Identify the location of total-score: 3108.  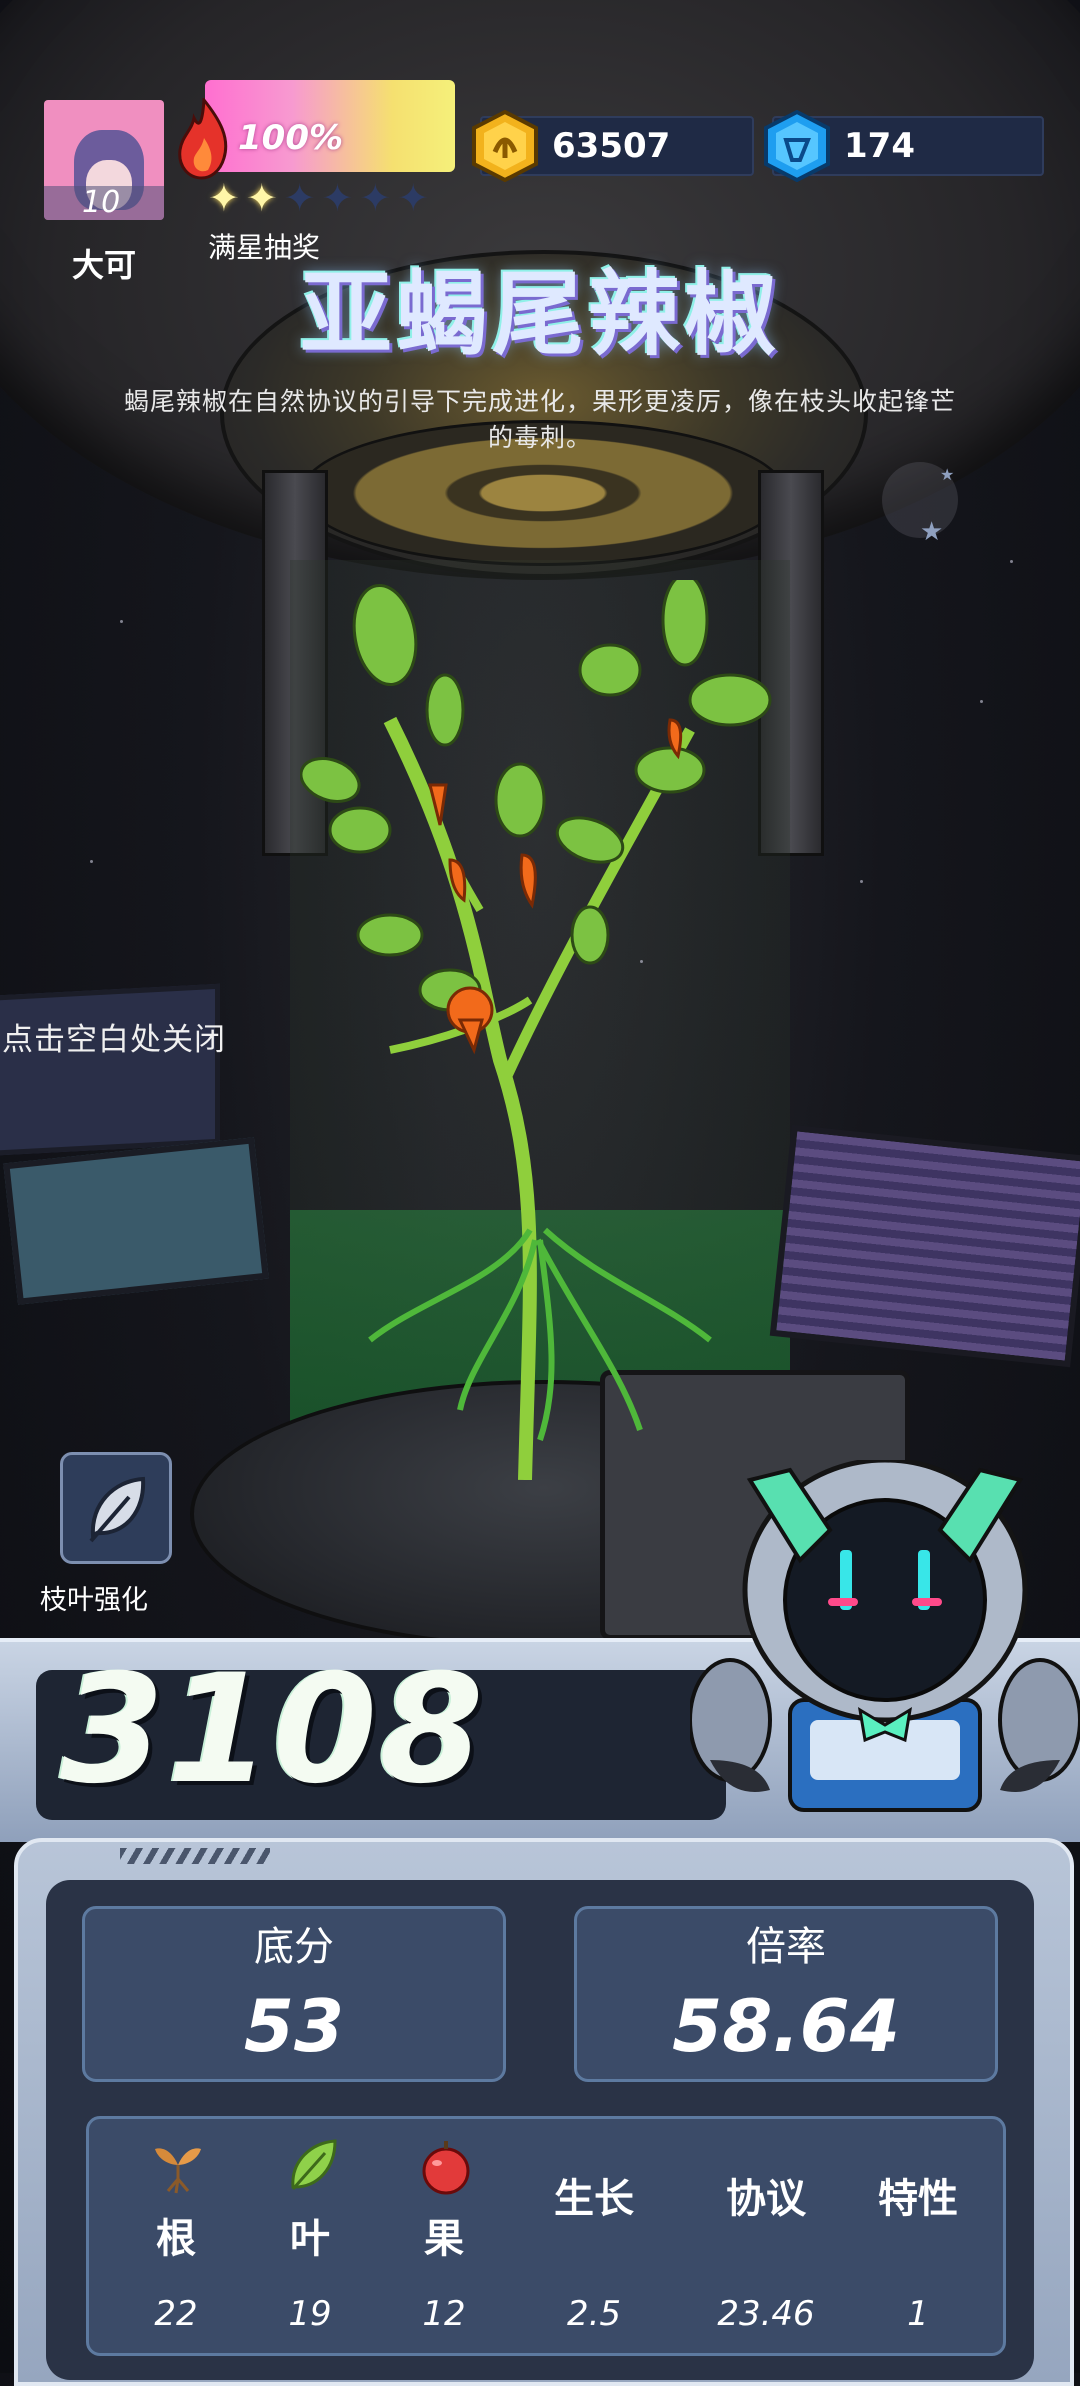
(273, 1730).